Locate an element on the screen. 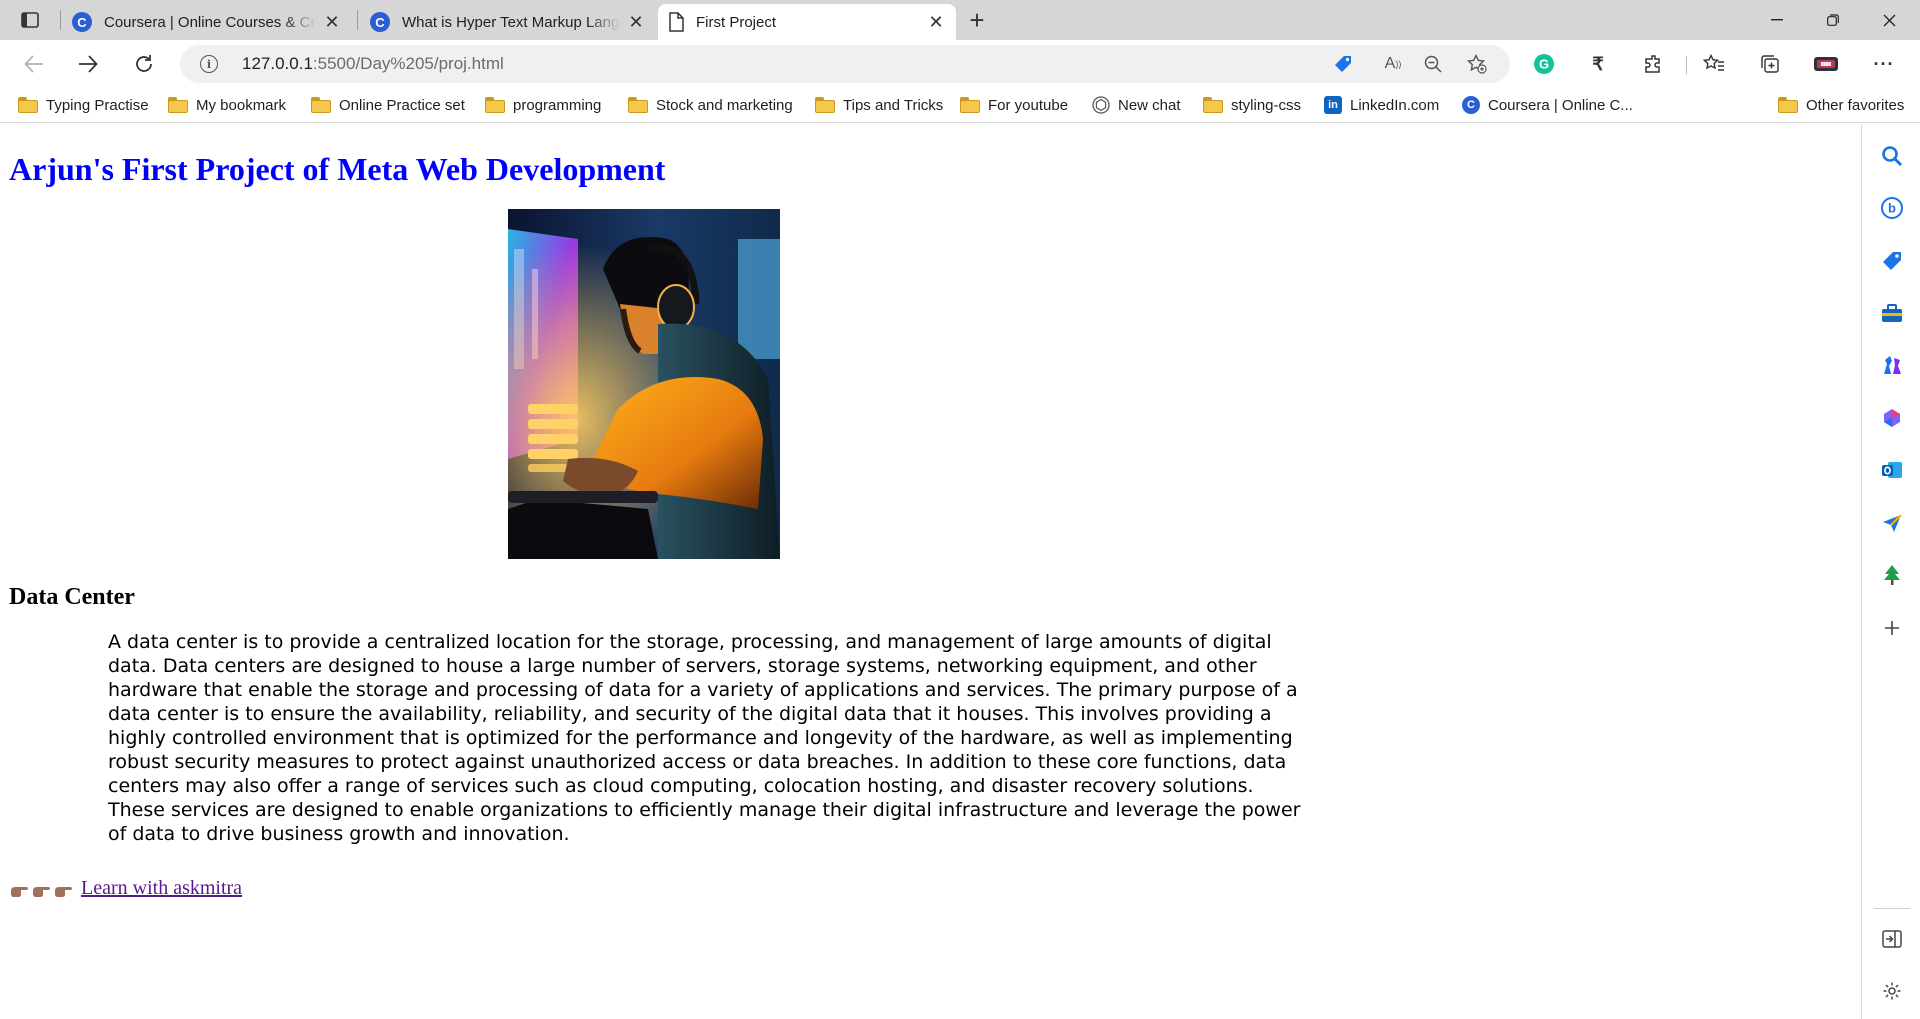 The image size is (1920, 1019). url-text: 127.0.0.1:5500/Day%205/proj.html is located at coordinates (373, 64).